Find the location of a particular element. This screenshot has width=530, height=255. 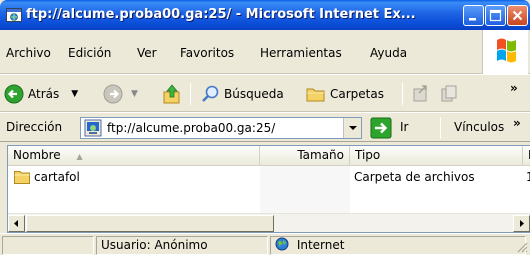

scroll-left-button is located at coordinates (16, 223).